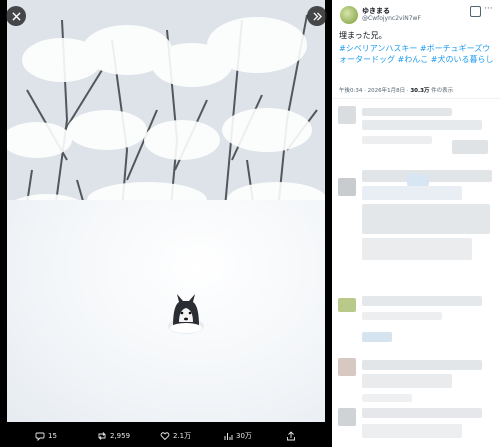  I want to click on reply-icon, so click(40, 436).